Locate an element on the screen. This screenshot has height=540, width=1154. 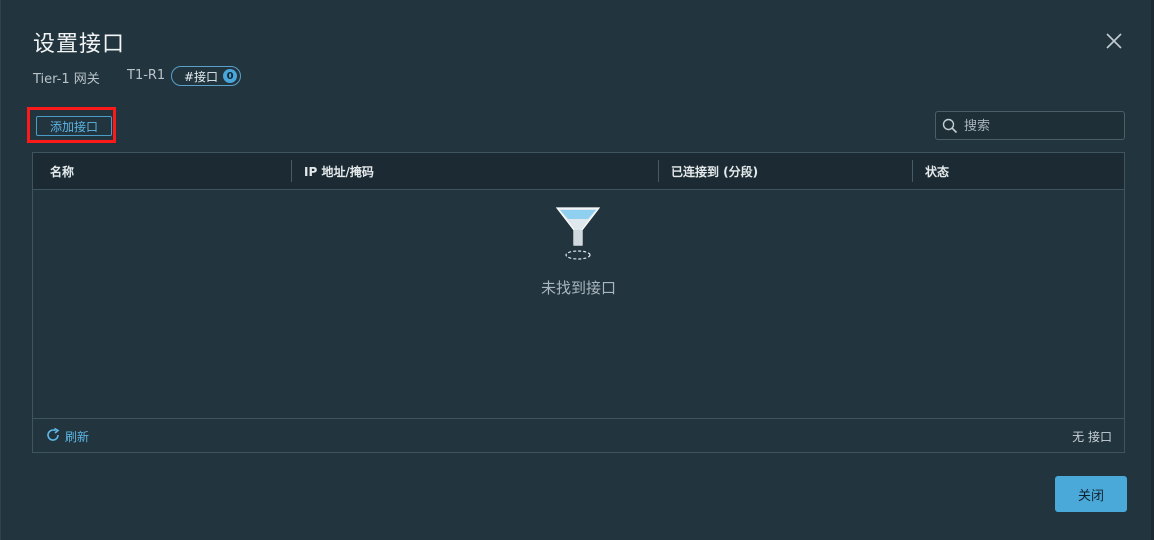
gateway-name: T1-R1 is located at coordinates (146, 75).